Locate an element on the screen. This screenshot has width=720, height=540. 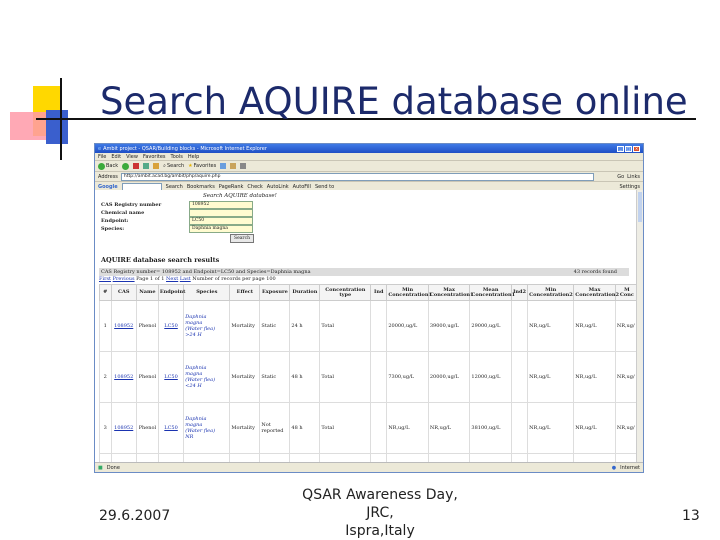
menu-favorites: Favorites is located at coordinates (154, 157).